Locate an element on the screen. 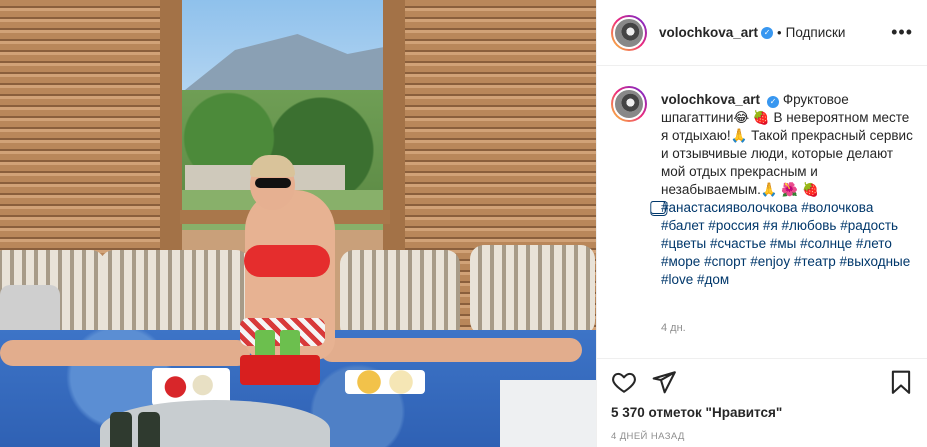 The image size is (927, 447). caption-avatar is located at coordinates (629, 104).